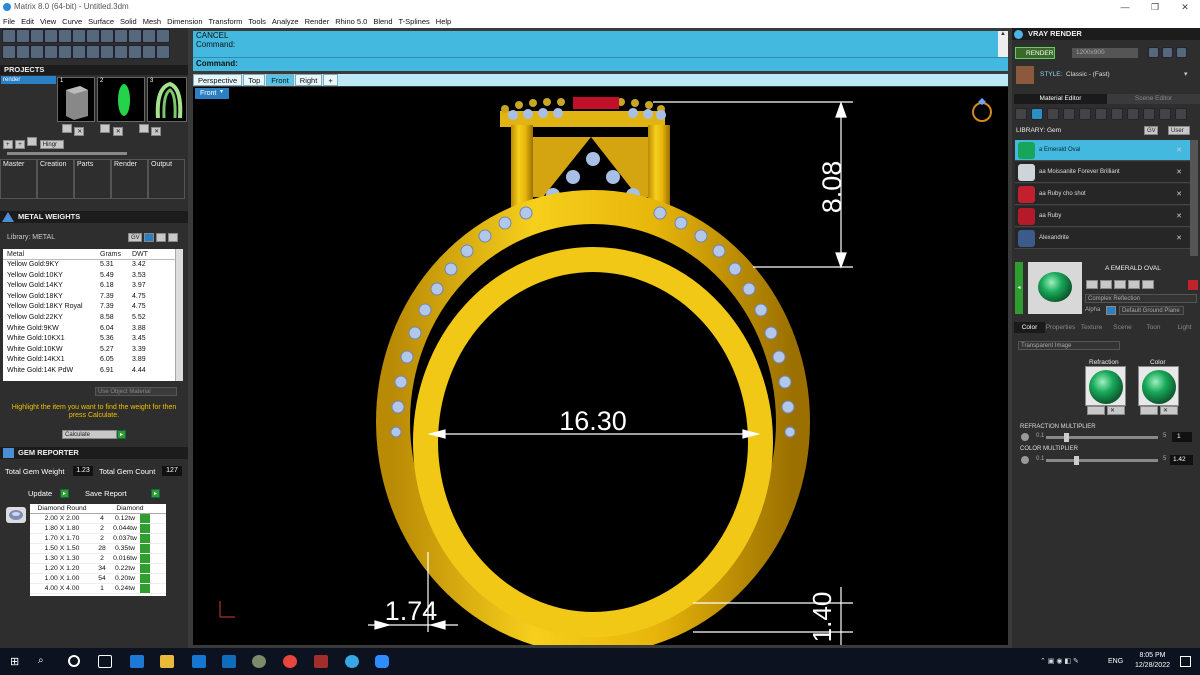 This screenshot has height=675, width=1200. I want to click on hingr-button: Hingr, so click(51, 144).